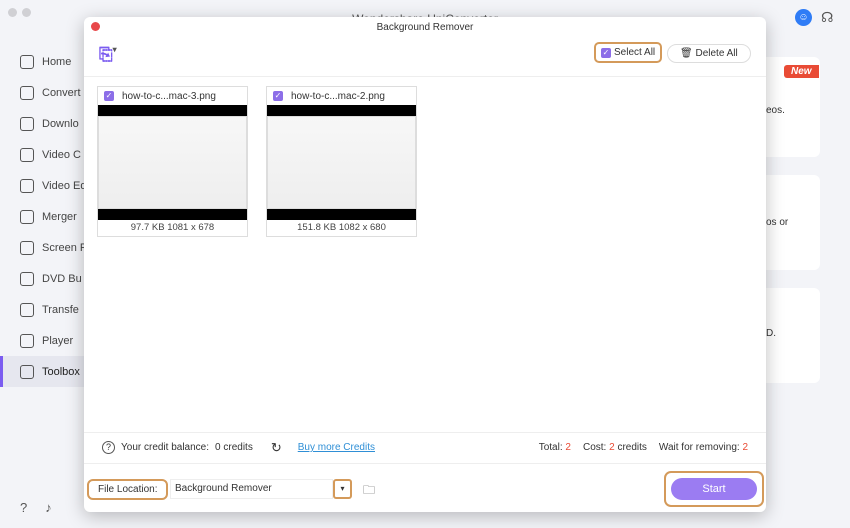  Describe the element at coordinates (48, 507) in the screenshot. I see `bell-icon: ♪` at that location.